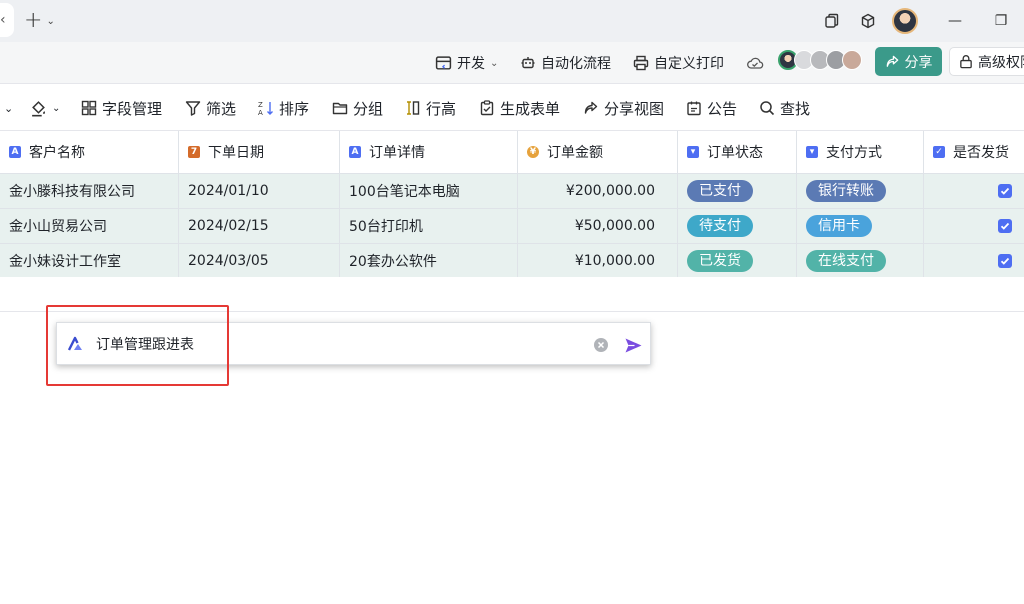 Image resolution: width=1024 pixels, height=604 pixels. I want to click on checkbox-field-icon: ✓, so click(939, 152).